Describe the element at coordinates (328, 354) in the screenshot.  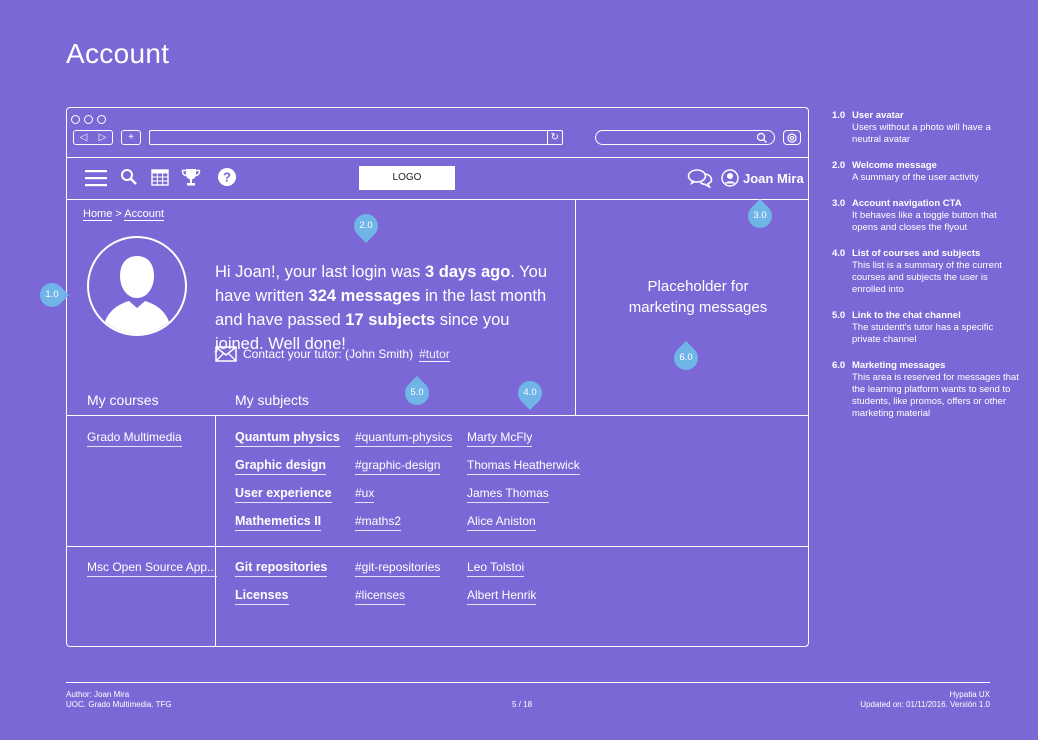
I see `contact-tutor-label: Contact your tutor: (John Smith)` at that location.